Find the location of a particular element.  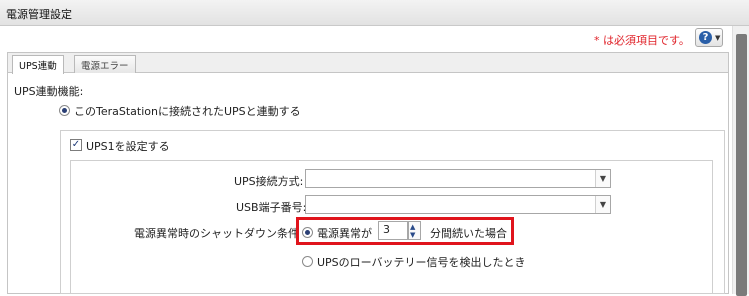

minutes-value: 3 is located at coordinates (386, 229).